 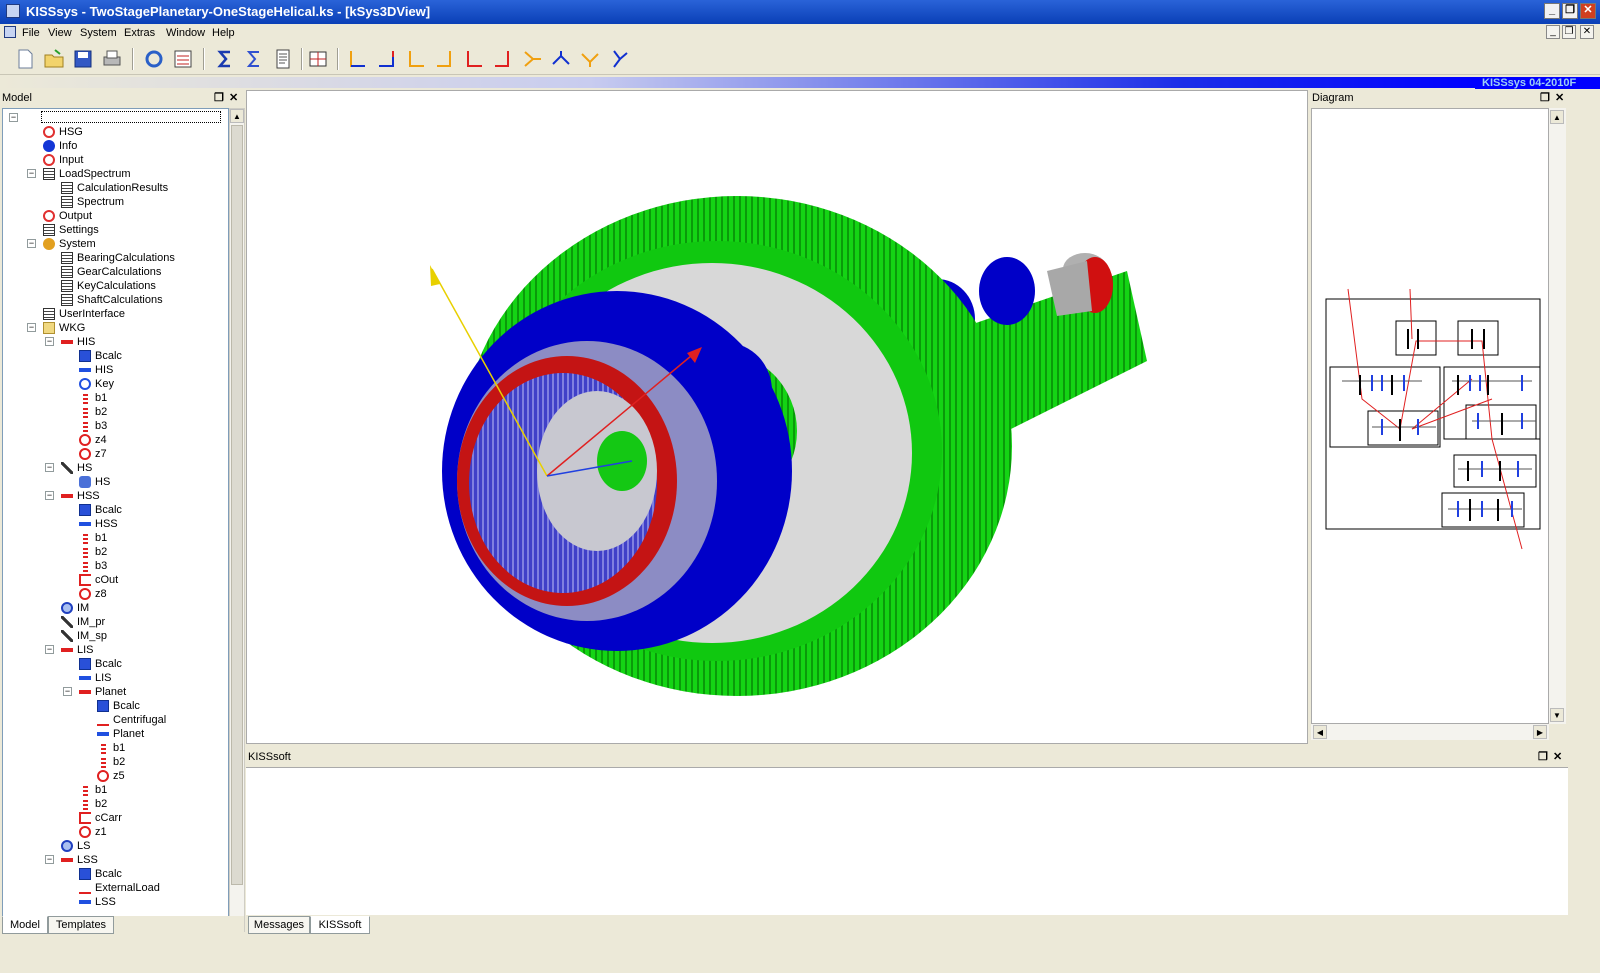 I want to click on system-schematic, so click(x=1433, y=419).